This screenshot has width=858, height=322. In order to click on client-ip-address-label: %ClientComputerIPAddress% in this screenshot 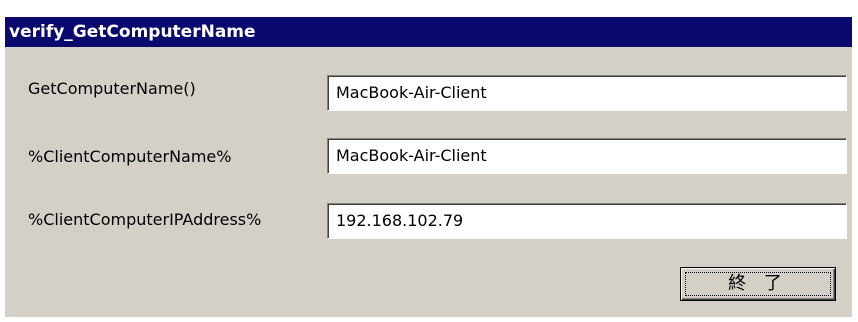, I will do `click(145, 219)`.